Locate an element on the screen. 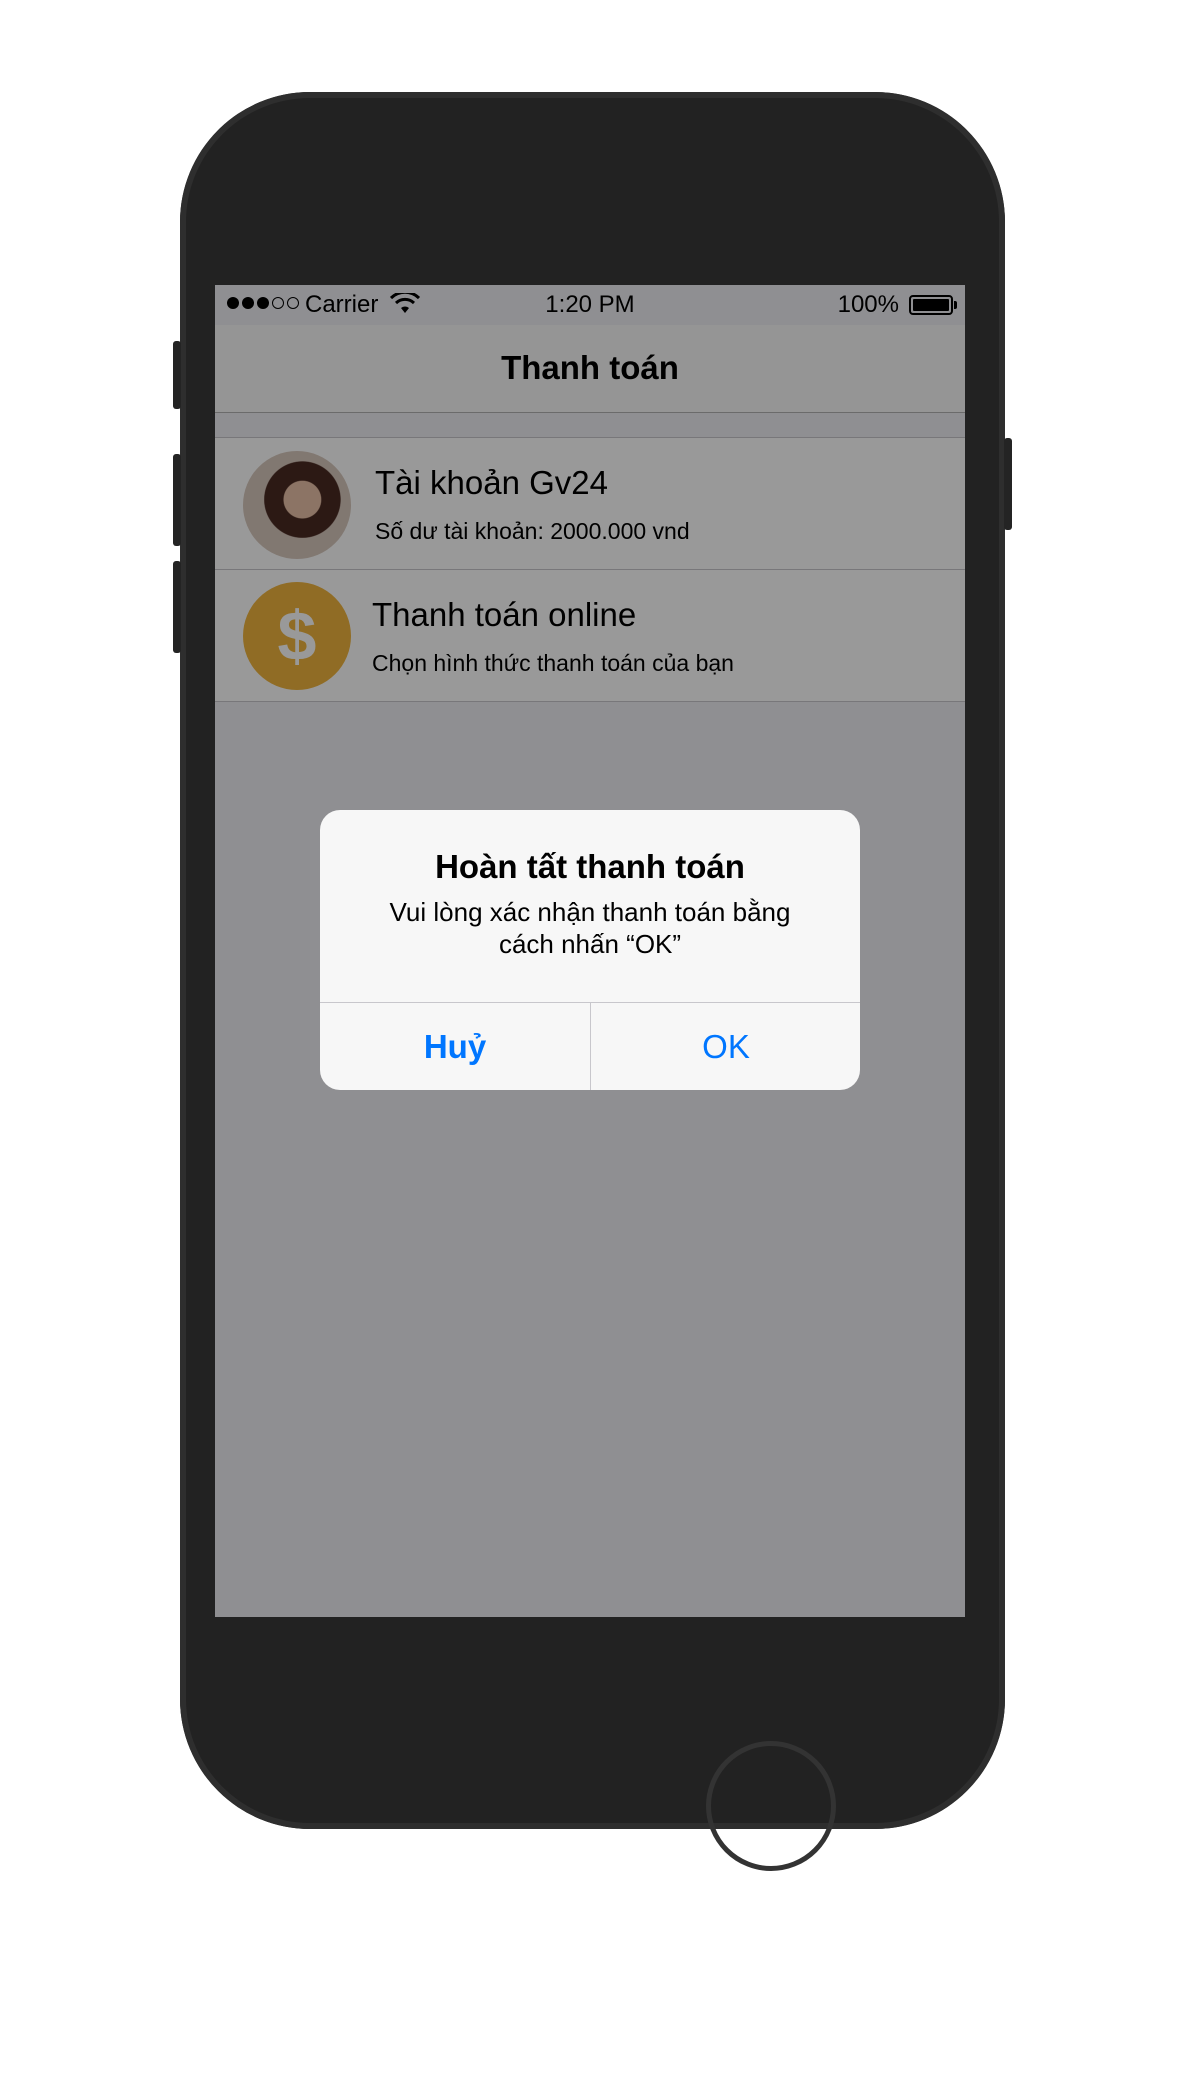 The width and height of the screenshot is (1181, 2093). volume-down-button is located at coordinates (177, 607).